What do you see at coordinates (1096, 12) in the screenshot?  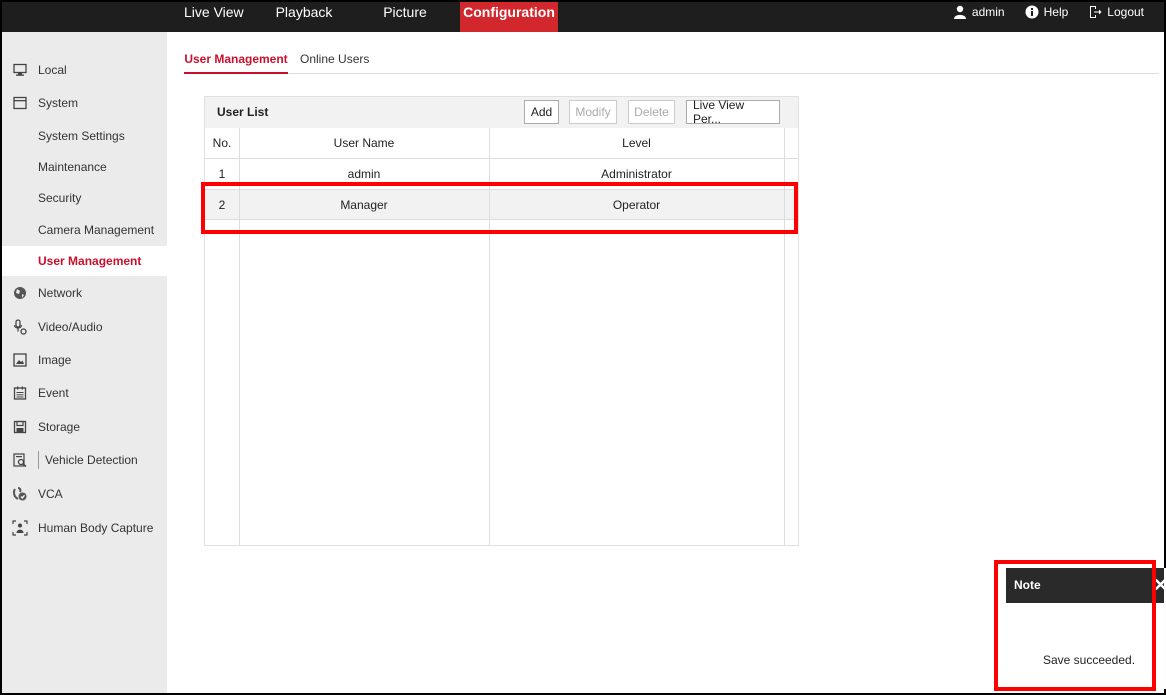 I see `logout-icon` at bounding box center [1096, 12].